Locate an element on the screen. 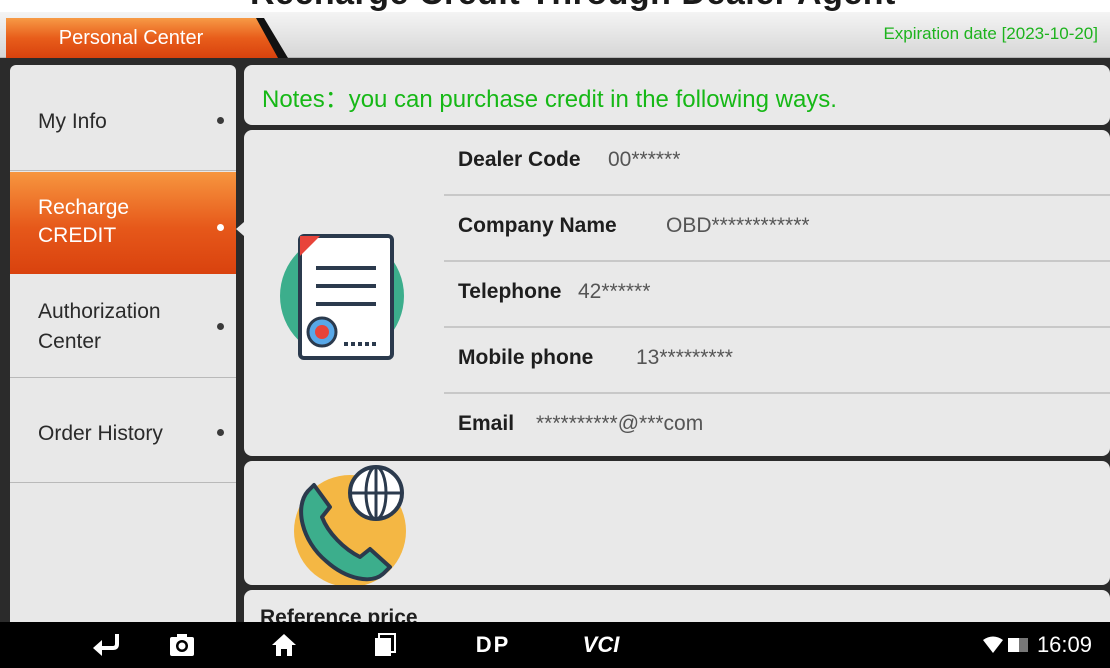  sidebar-item-recharge-credit: Recharge CREDIT is located at coordinates (123, 223).